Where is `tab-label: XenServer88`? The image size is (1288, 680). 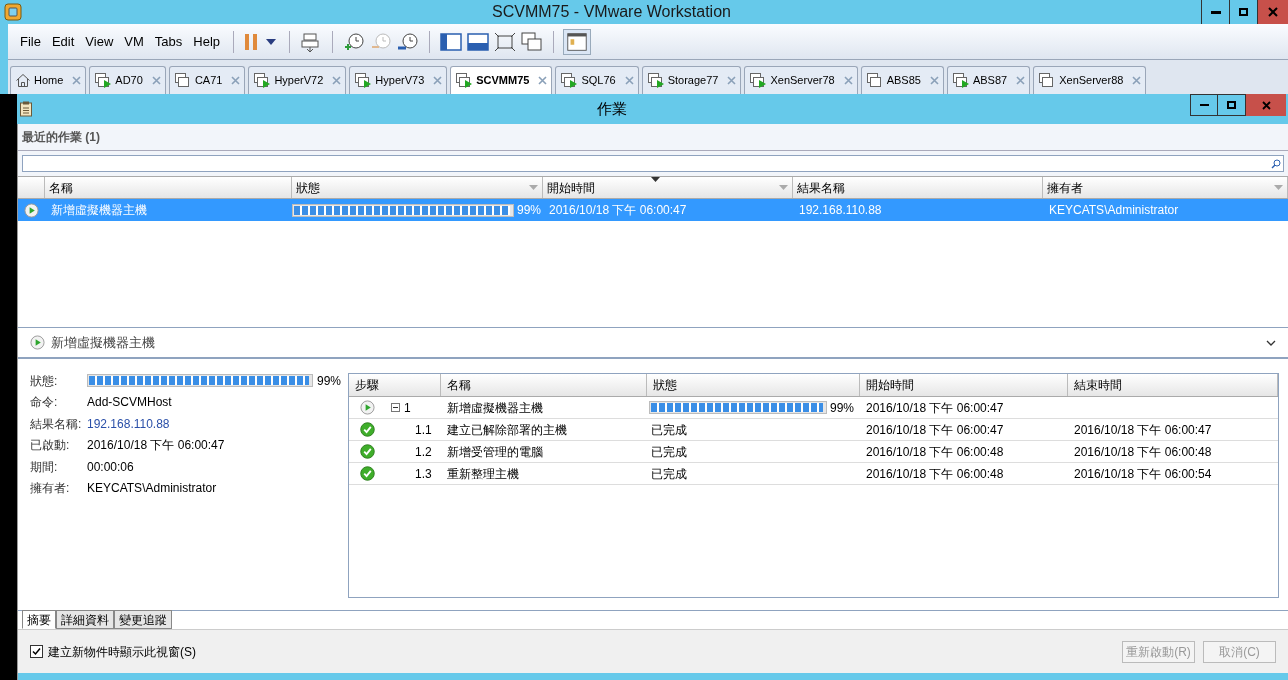 tab-label: XenServer88 is located at coordinates (1091, 81).